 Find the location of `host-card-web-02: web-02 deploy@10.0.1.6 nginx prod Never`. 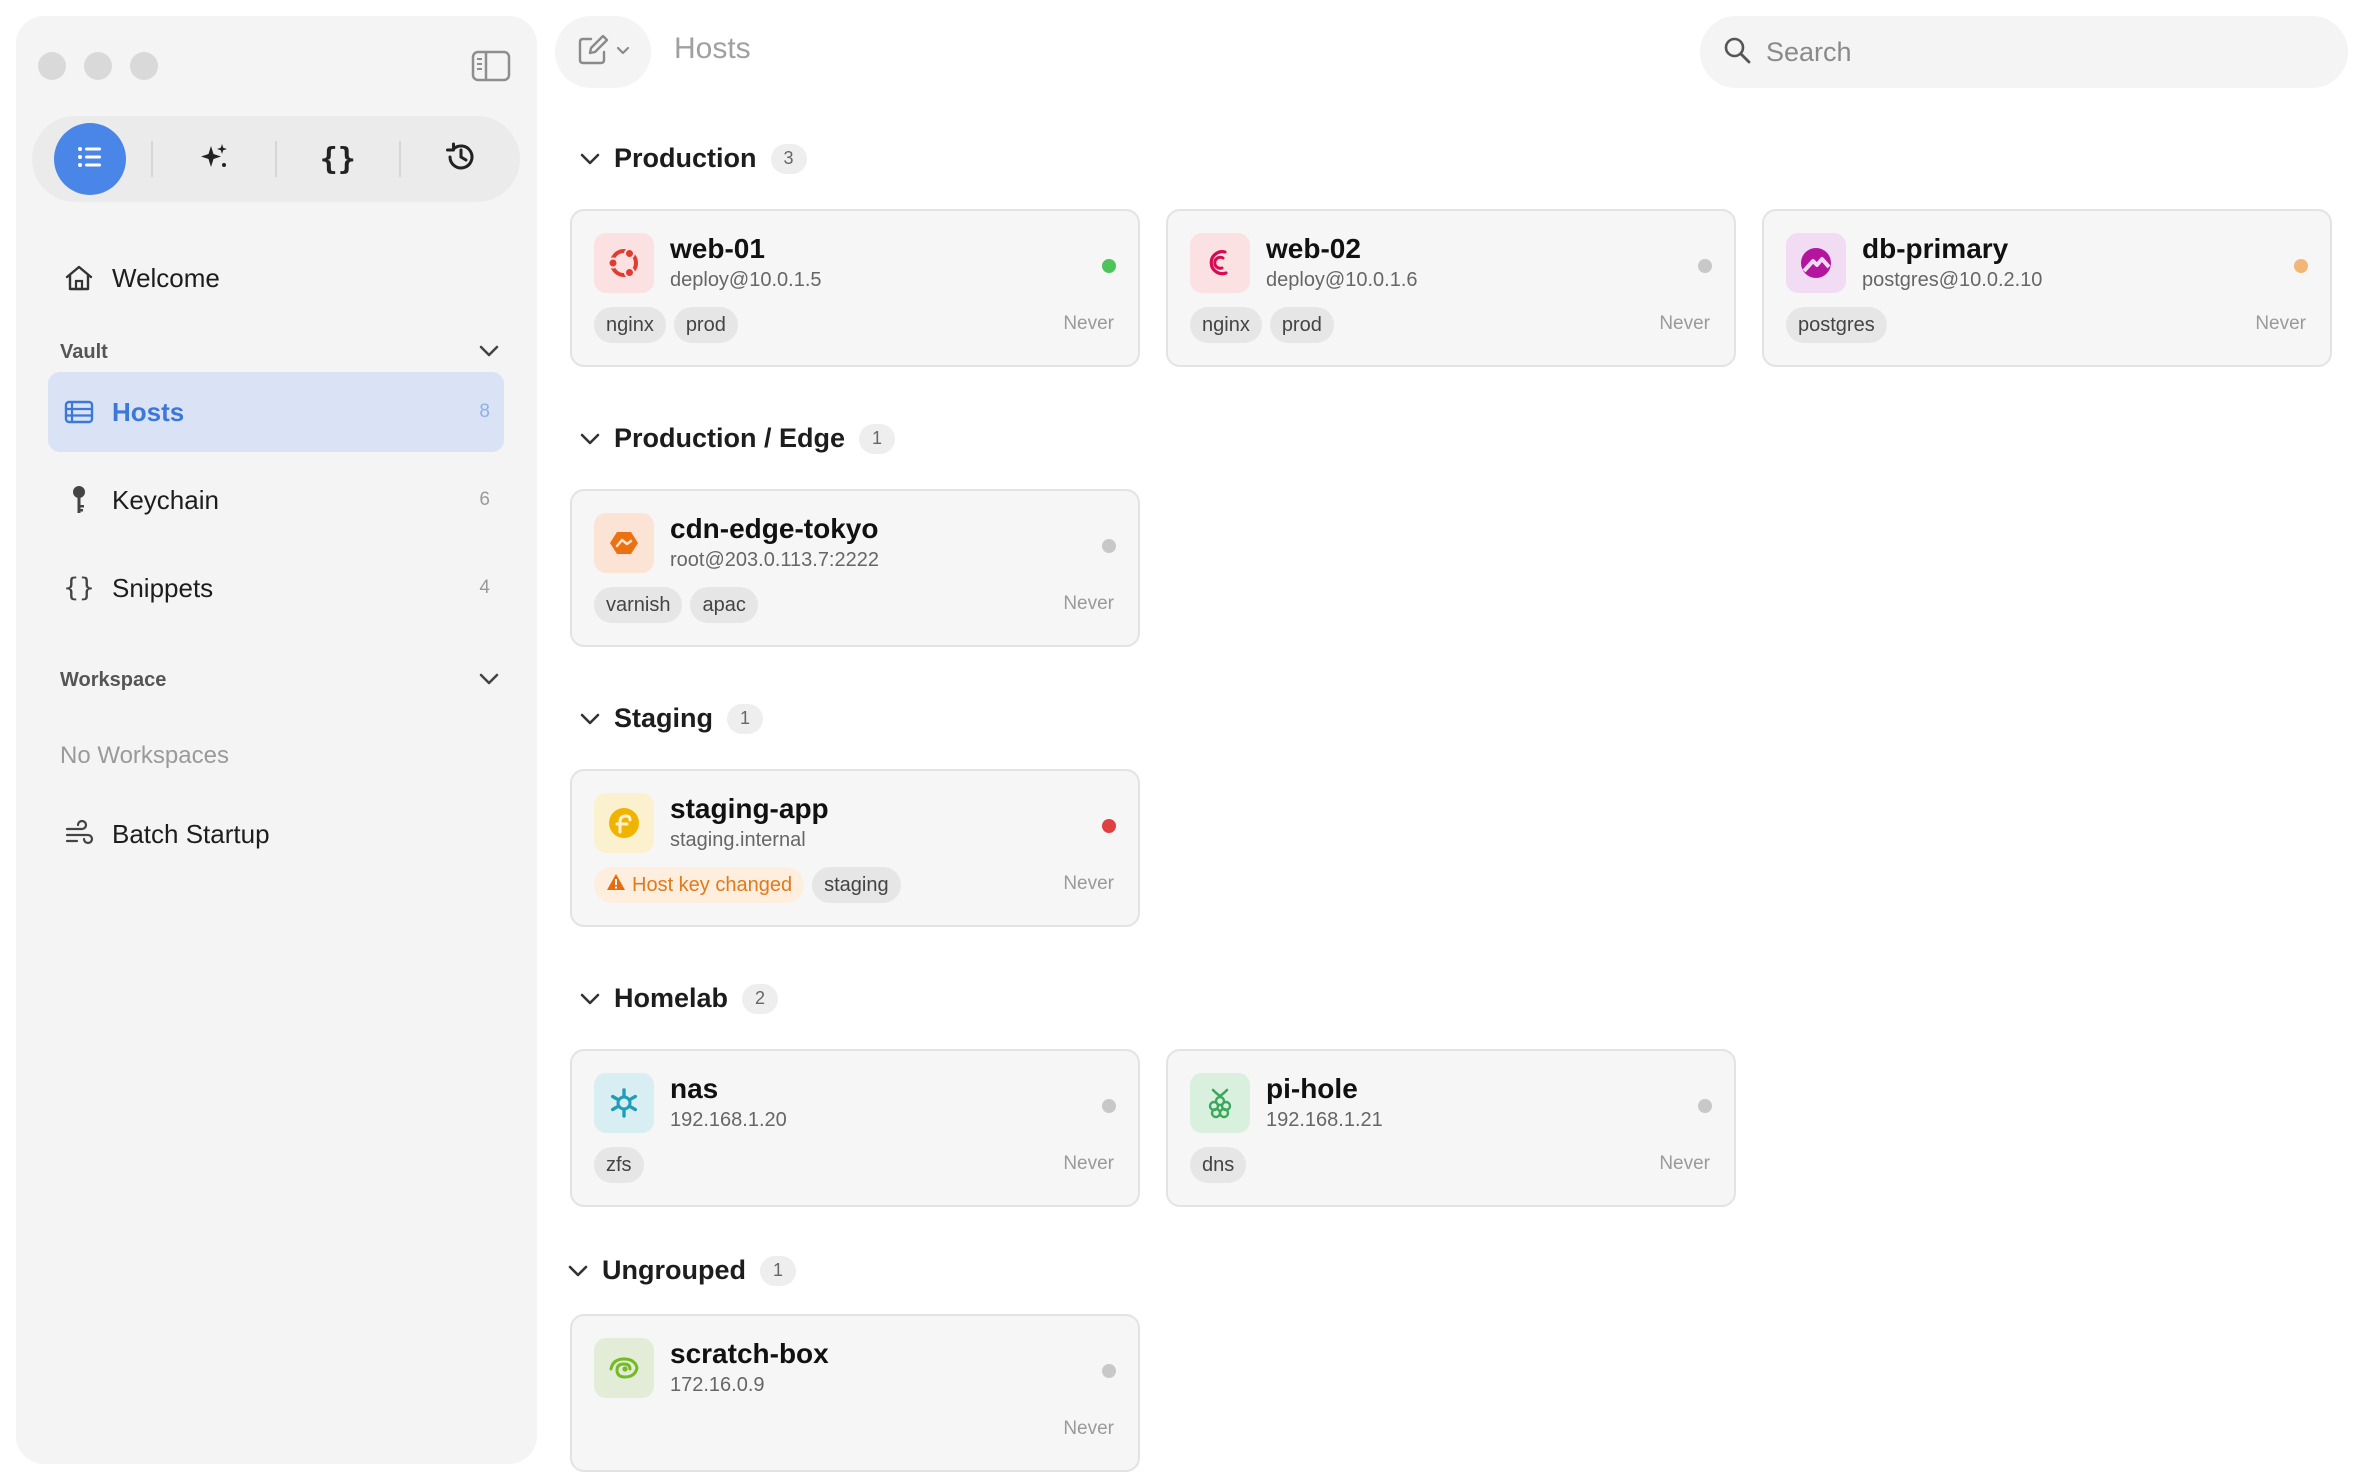

host-card-web-02: web-02 deploy@10.0.1.6 nginx prod Never is located at coordinates (1451, 288).